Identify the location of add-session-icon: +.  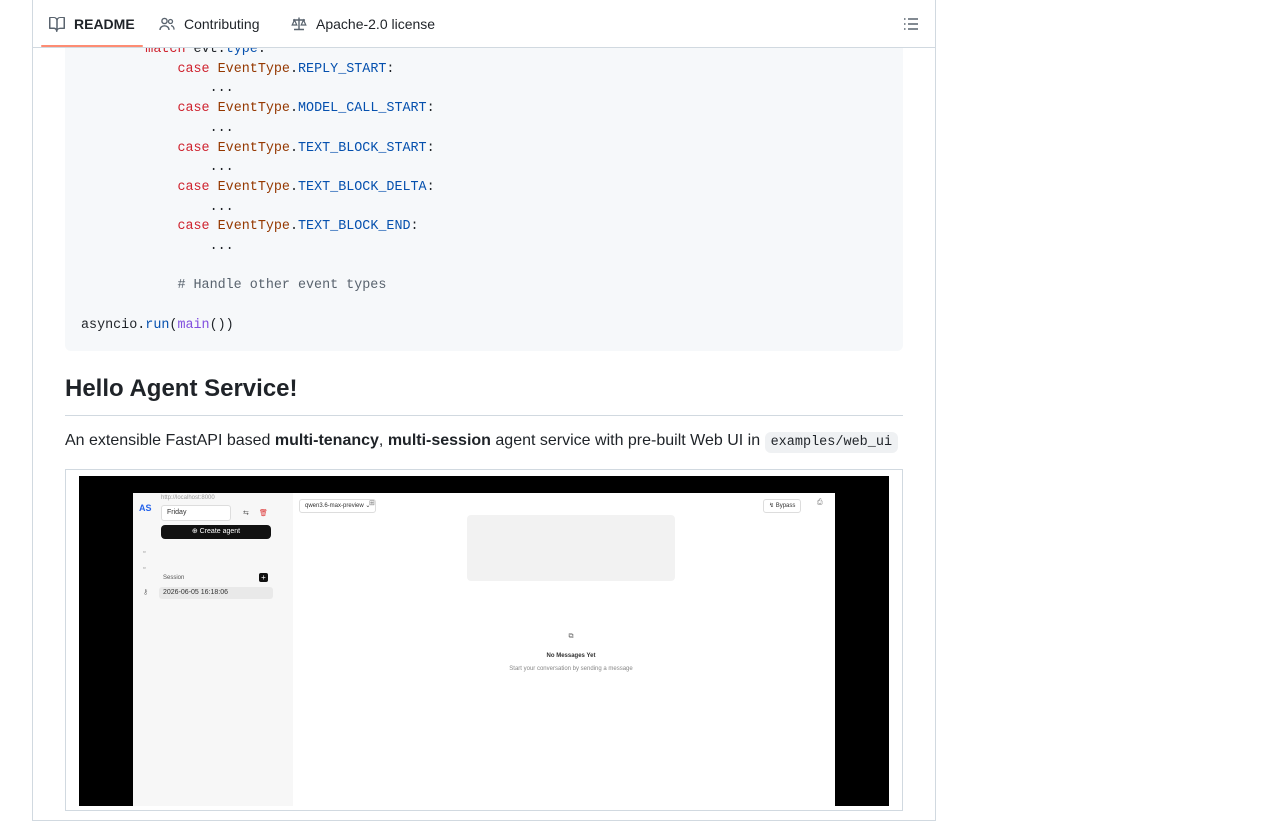
(263, 577).